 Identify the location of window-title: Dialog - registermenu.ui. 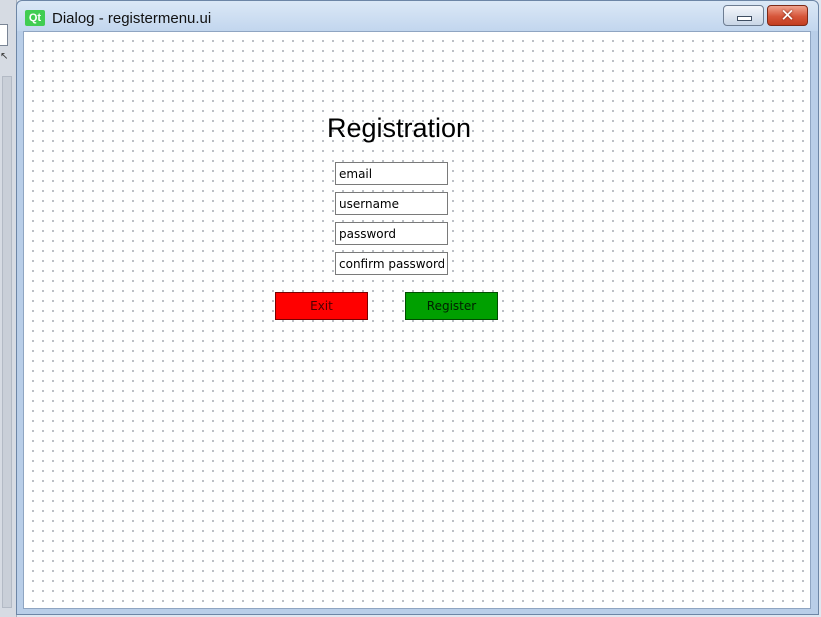
(132, 18).